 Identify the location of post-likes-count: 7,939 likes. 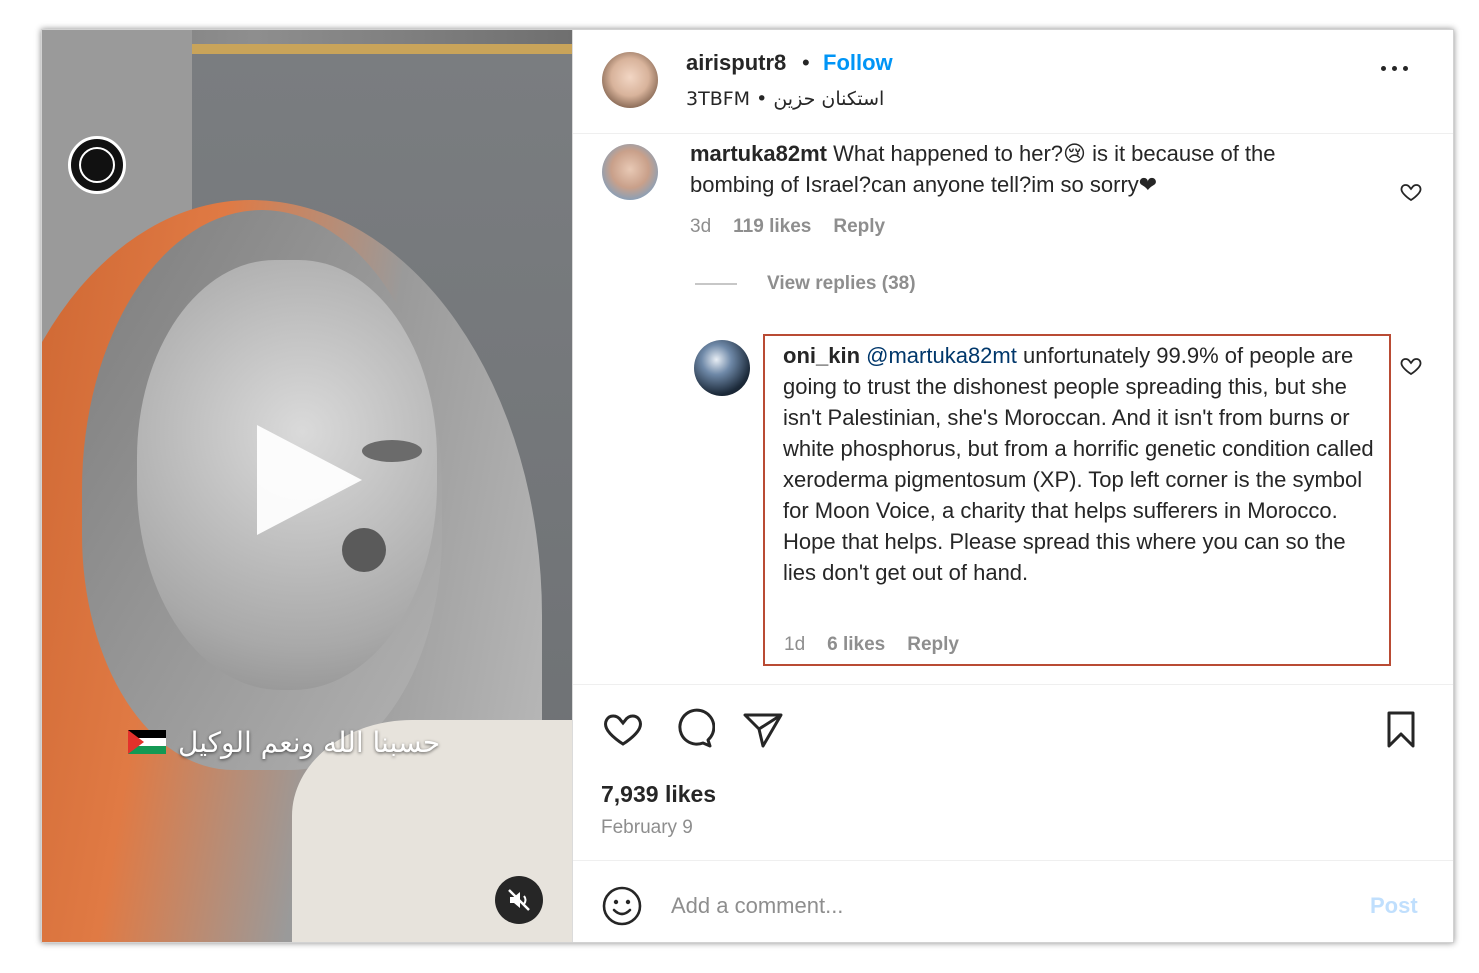
(658, 794).